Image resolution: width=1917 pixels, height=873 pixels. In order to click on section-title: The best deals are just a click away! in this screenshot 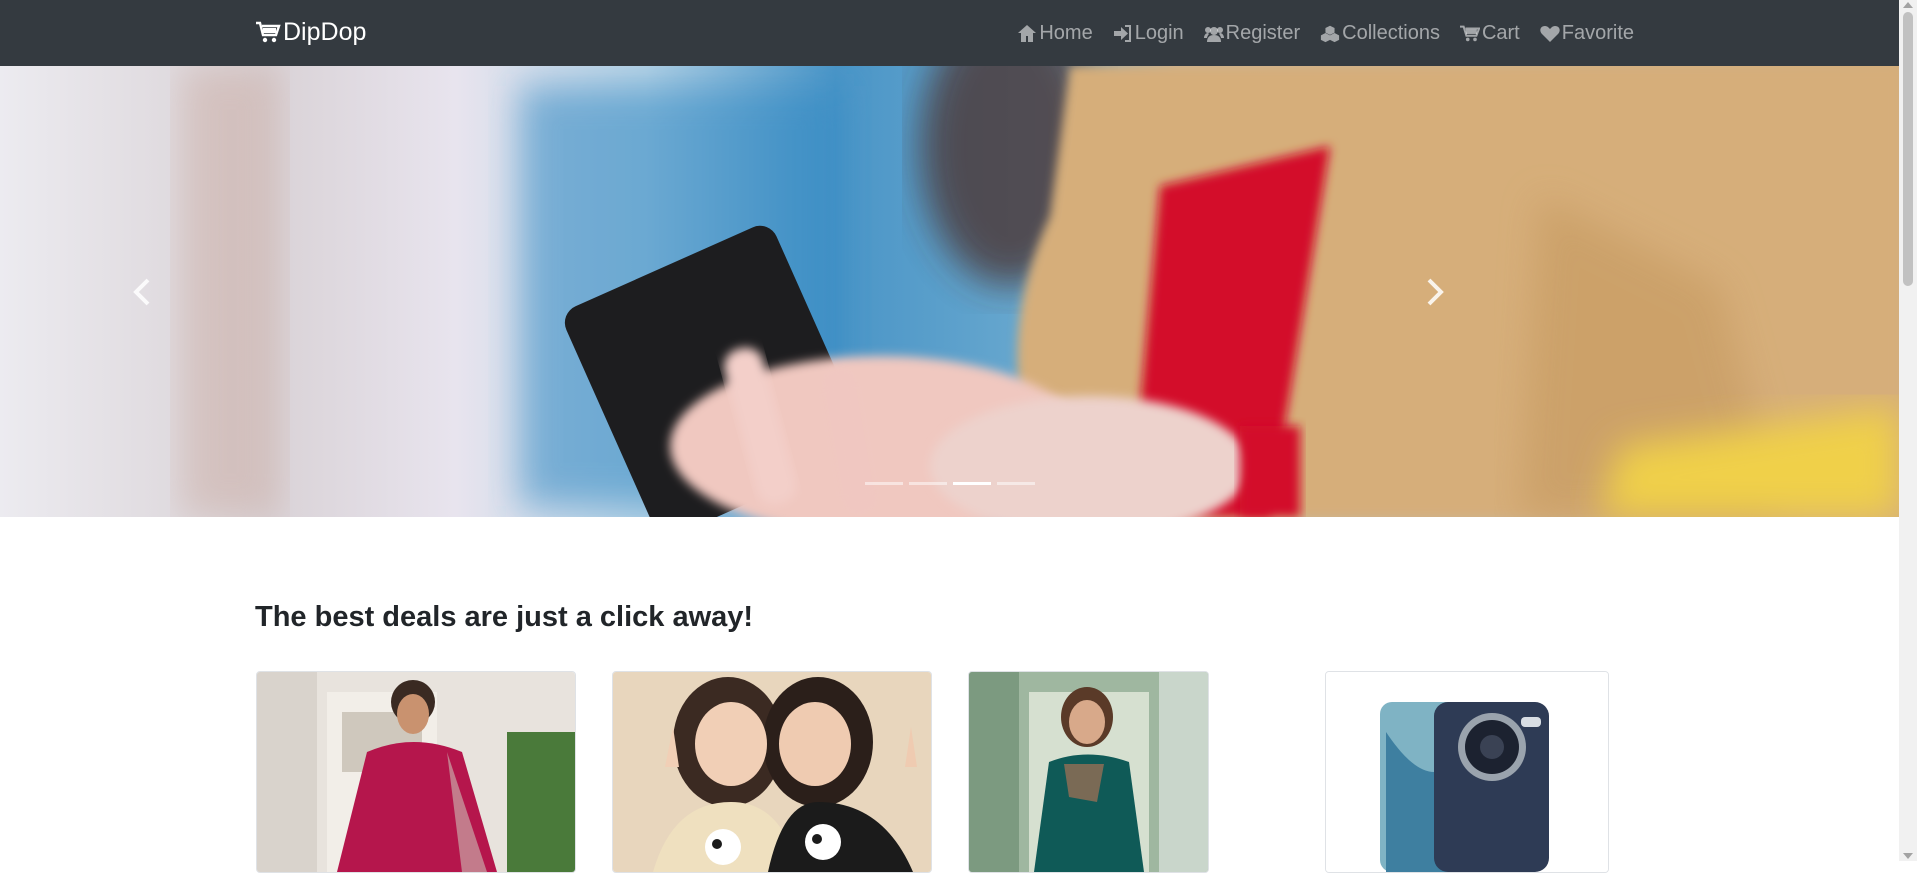, I will do `click(504, 617)`.